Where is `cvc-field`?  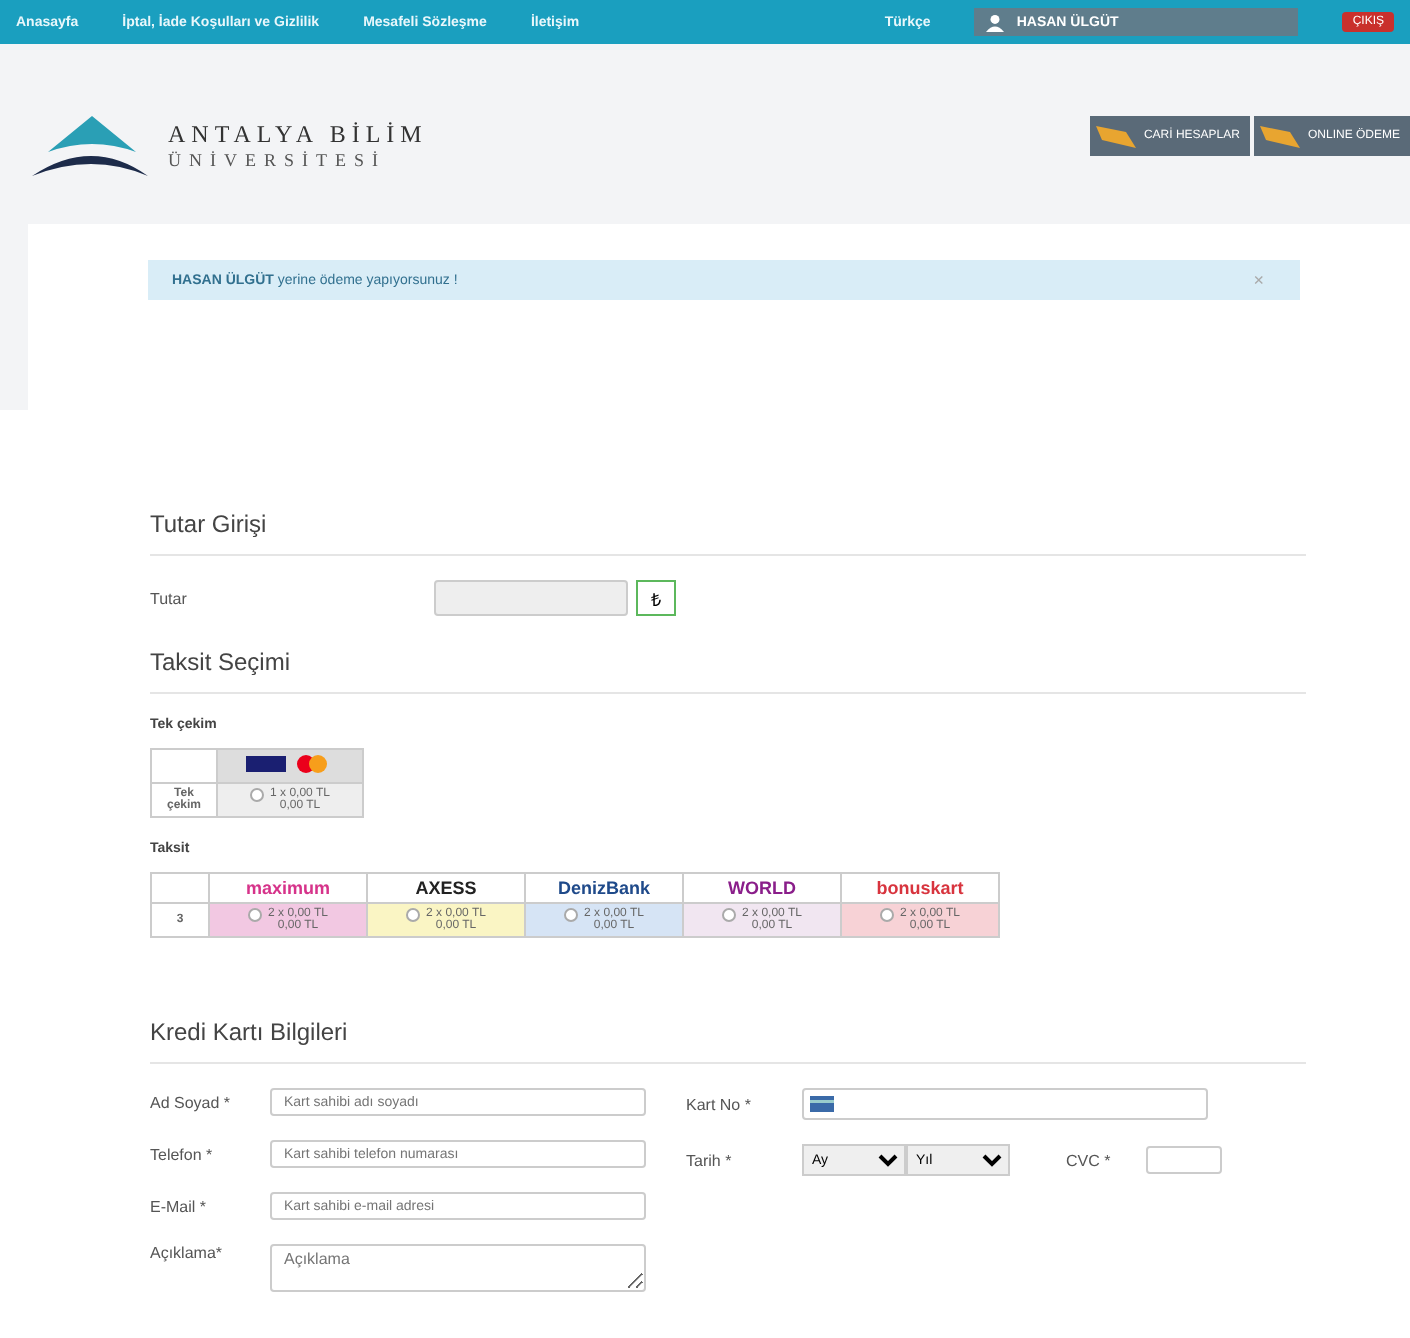
cvc-field is located at coordinates (1184, 1160).